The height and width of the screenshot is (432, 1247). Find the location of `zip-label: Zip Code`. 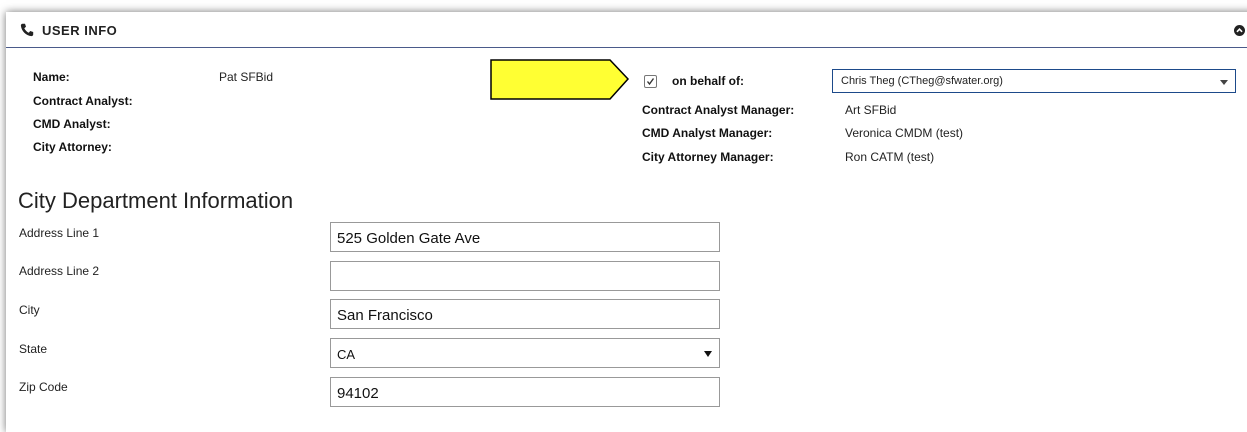

zip-label: Zip Code is located at coordinates (43, 387).